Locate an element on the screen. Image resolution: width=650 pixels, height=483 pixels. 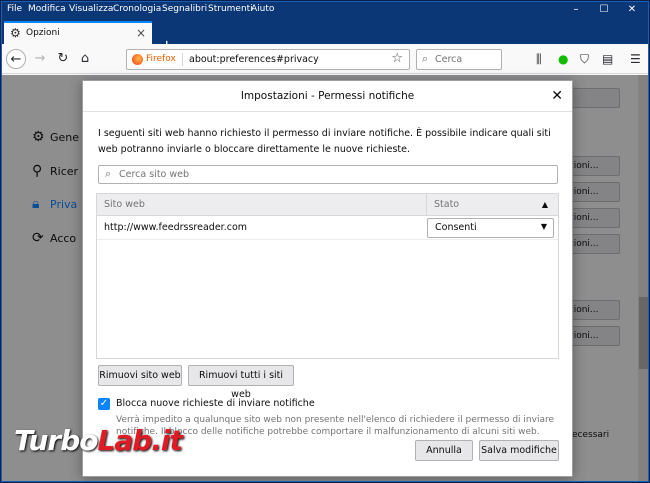
bookmark-star-icon: ☆ is located at coordinates (397, 58).